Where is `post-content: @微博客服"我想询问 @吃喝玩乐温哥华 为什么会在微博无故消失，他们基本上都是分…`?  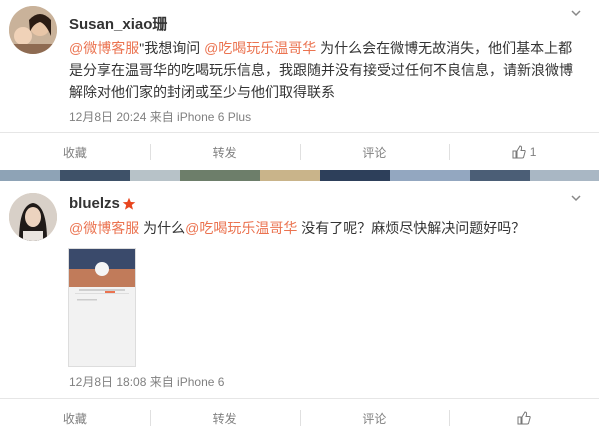 post-content: @微博客服"我想询问 @吃喝玩乐温哥华 为什么会在微博无故消失，他们基本上都是分… is located at coordinates (324, 70).